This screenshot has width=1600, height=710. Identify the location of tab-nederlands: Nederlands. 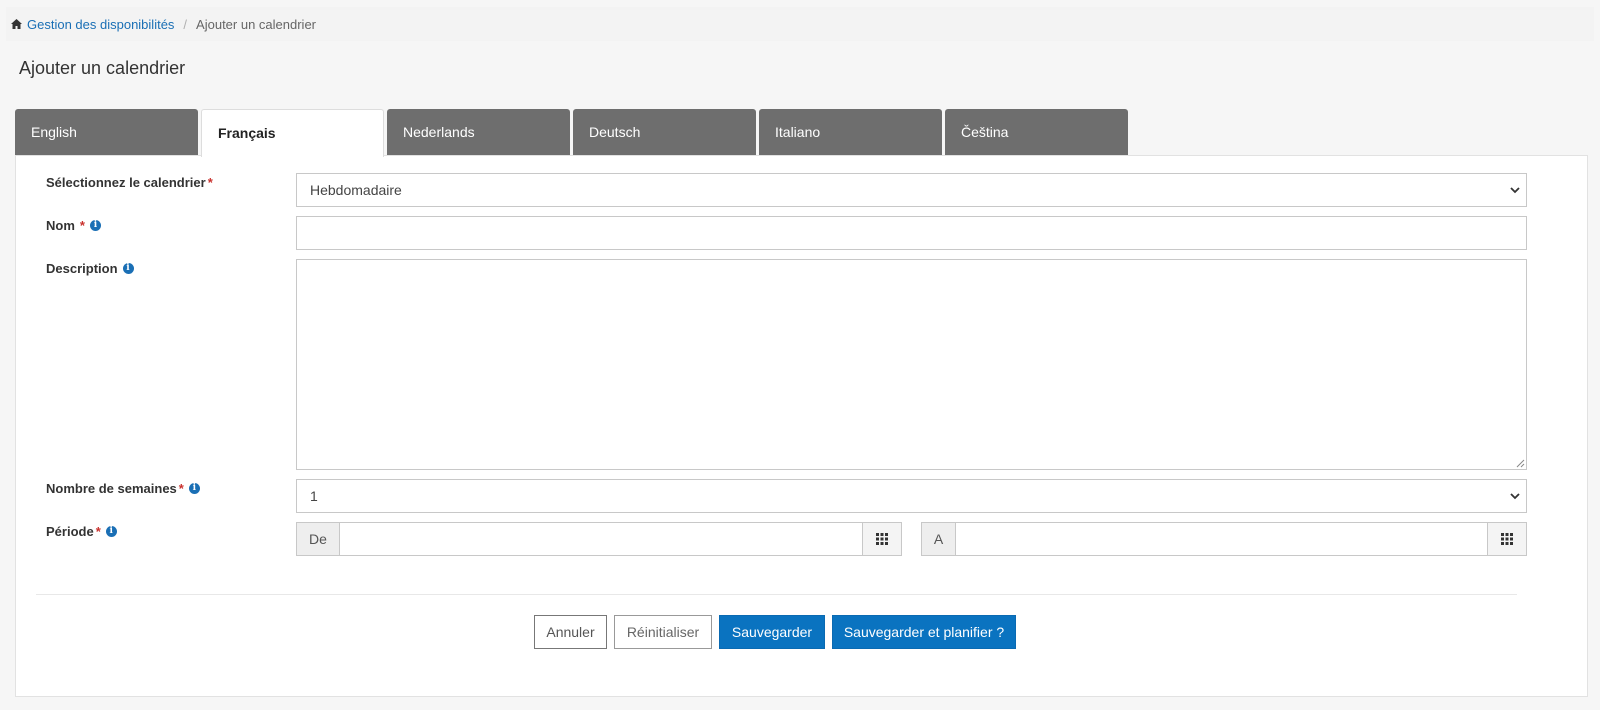
(478, 132).